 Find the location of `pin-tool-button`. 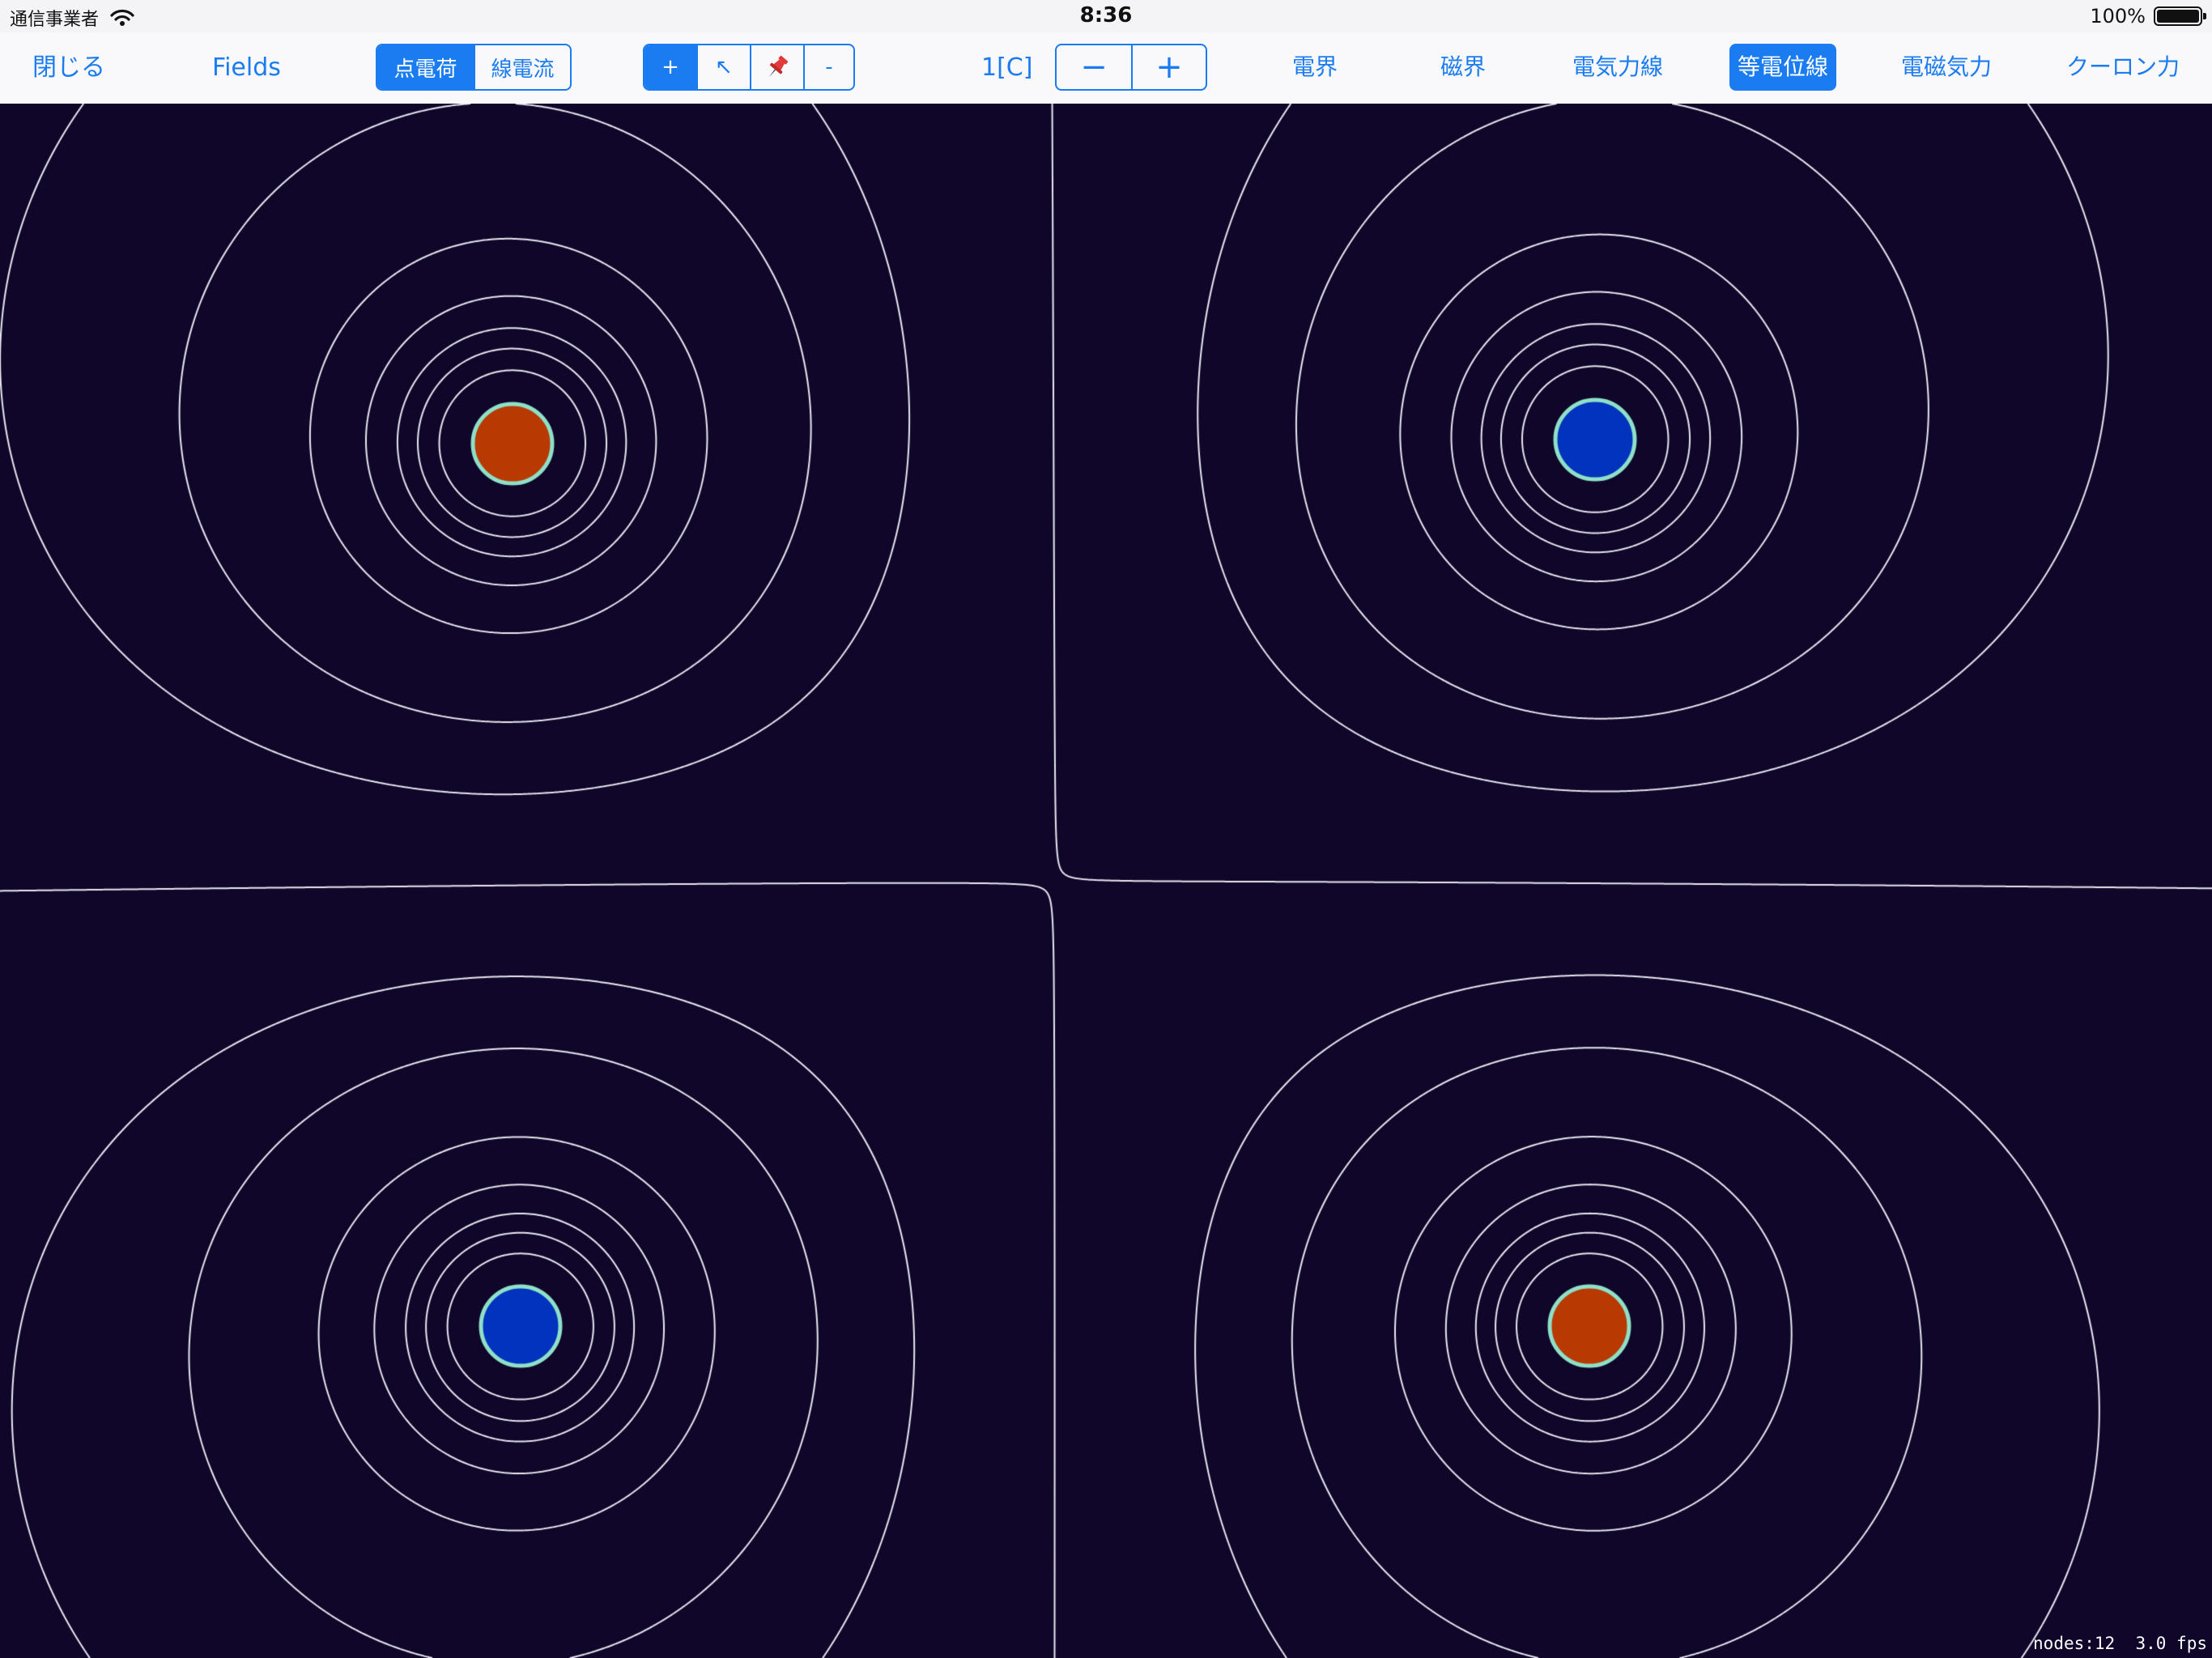

pin-tool-button is located at coordinates (777, 67).